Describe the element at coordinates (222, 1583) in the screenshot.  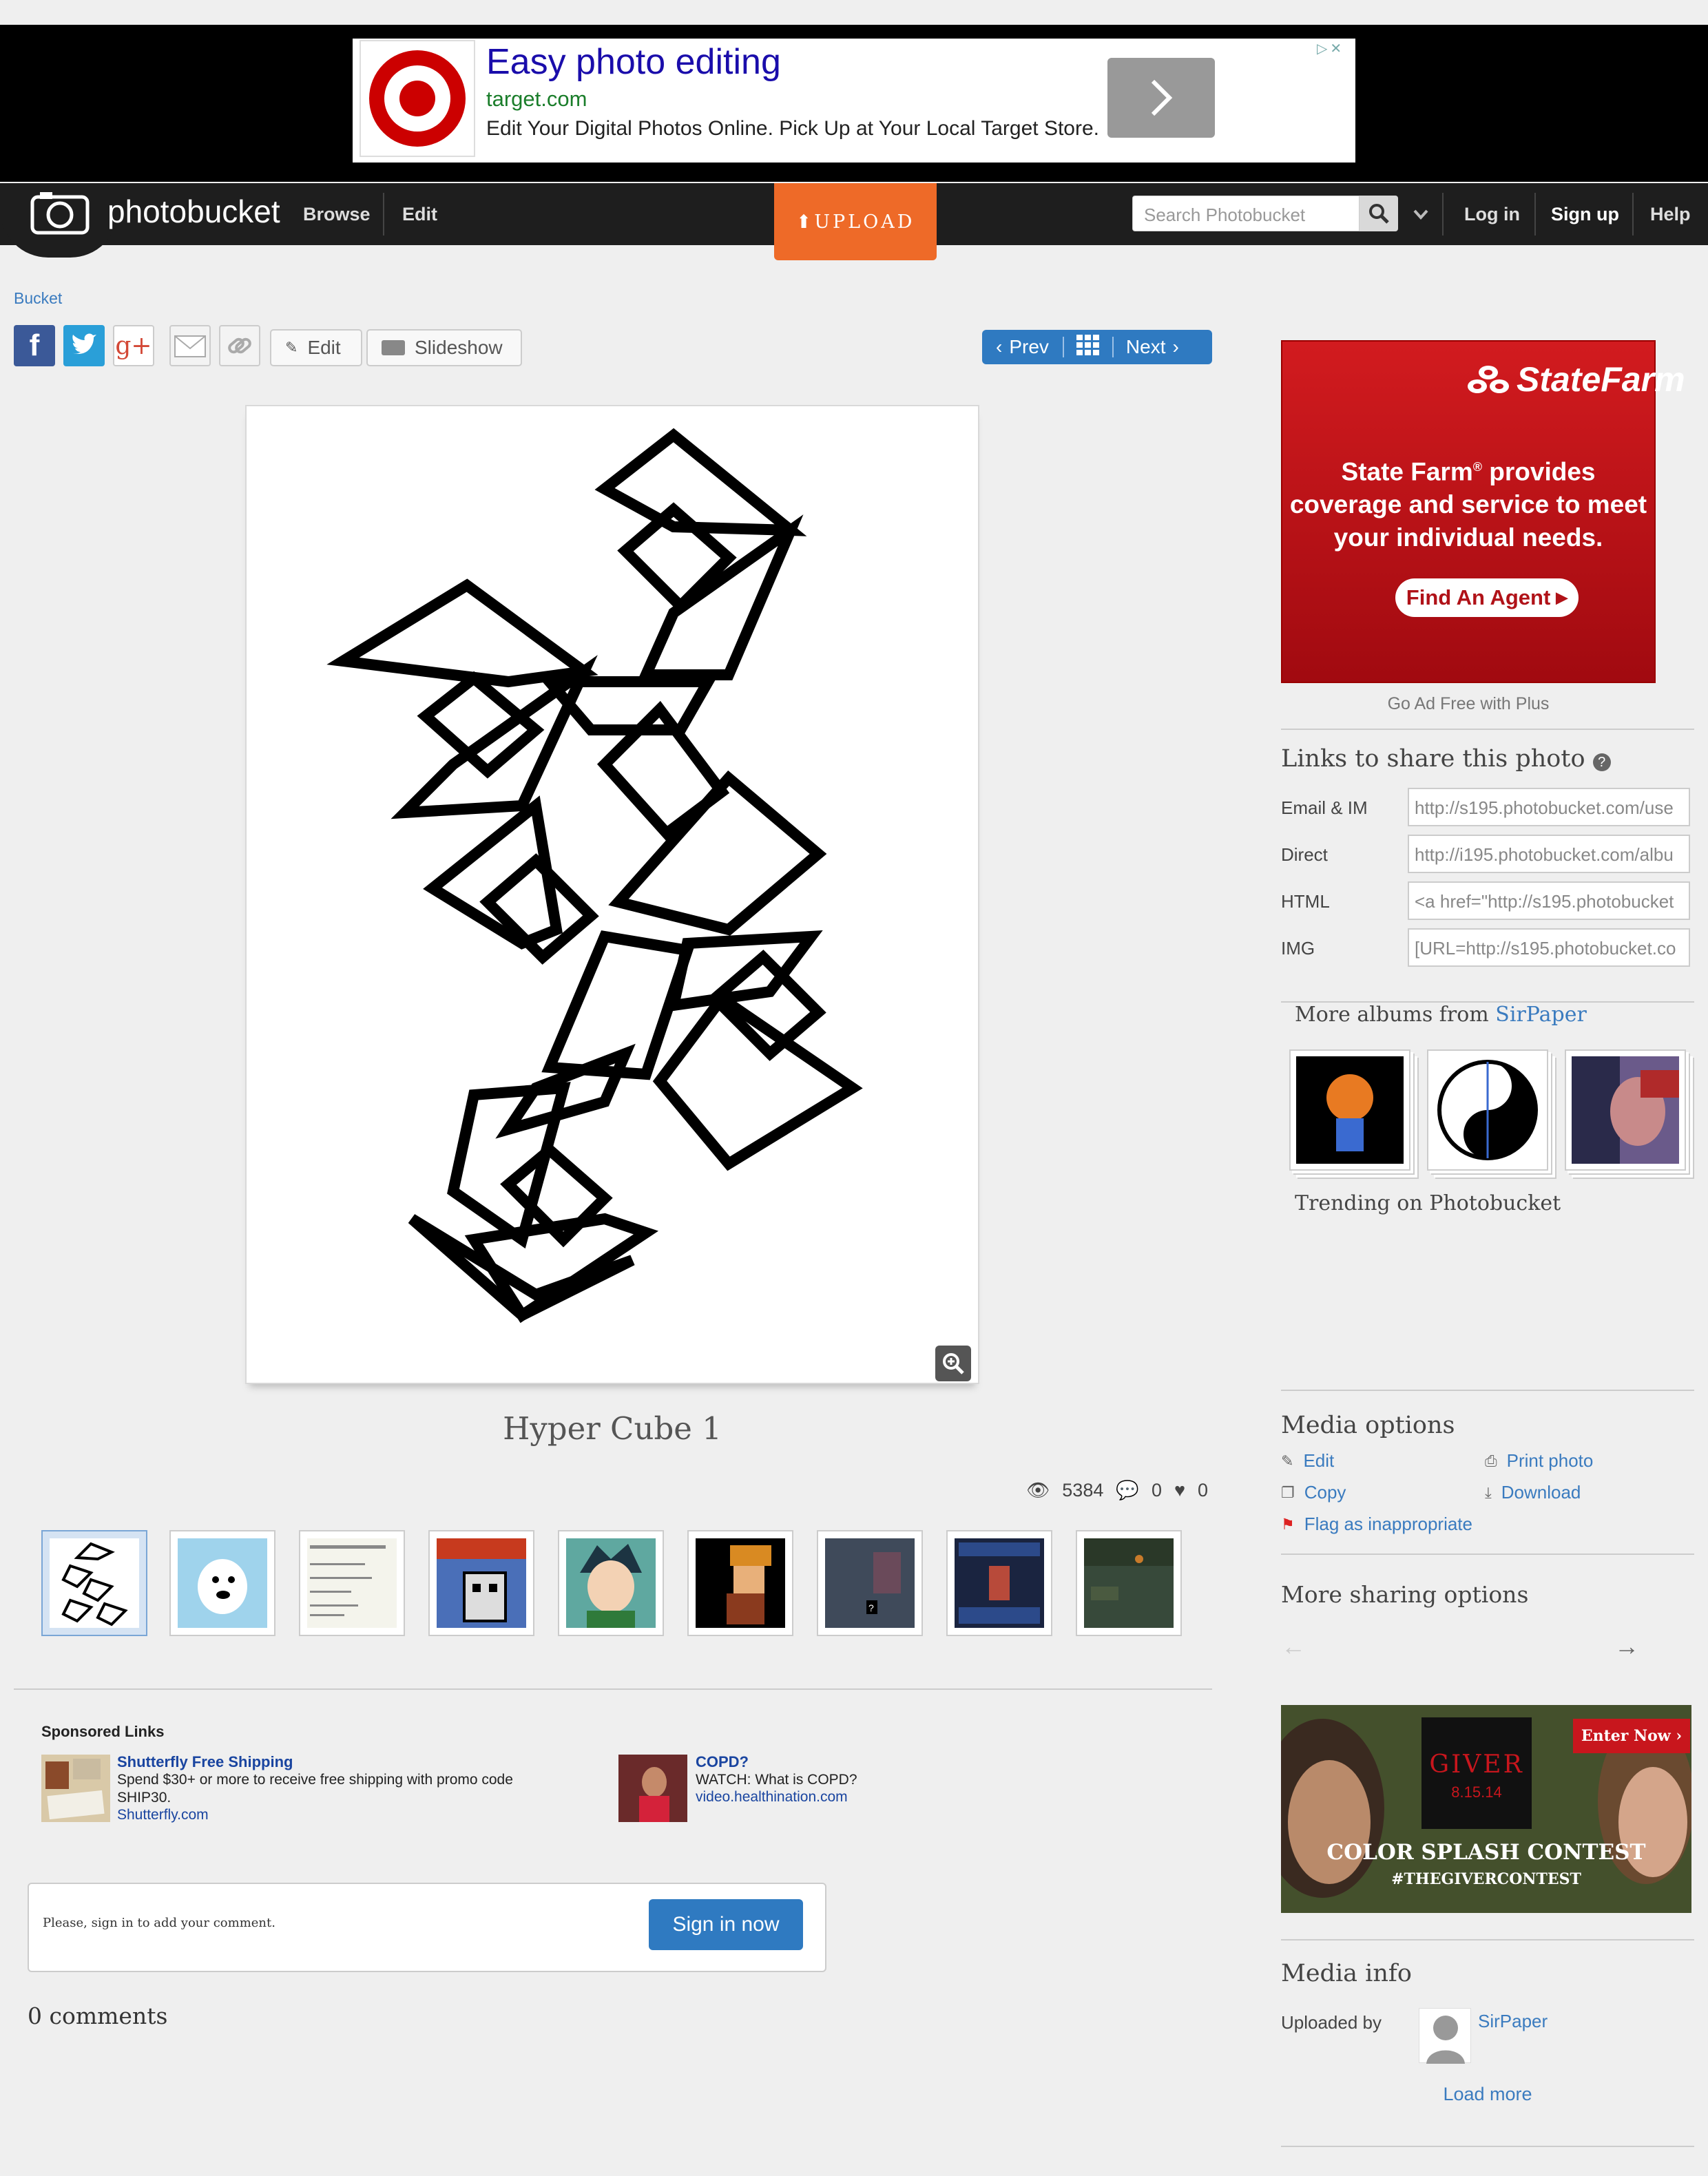
I see `thumbnail-toilet-paper` at that location.